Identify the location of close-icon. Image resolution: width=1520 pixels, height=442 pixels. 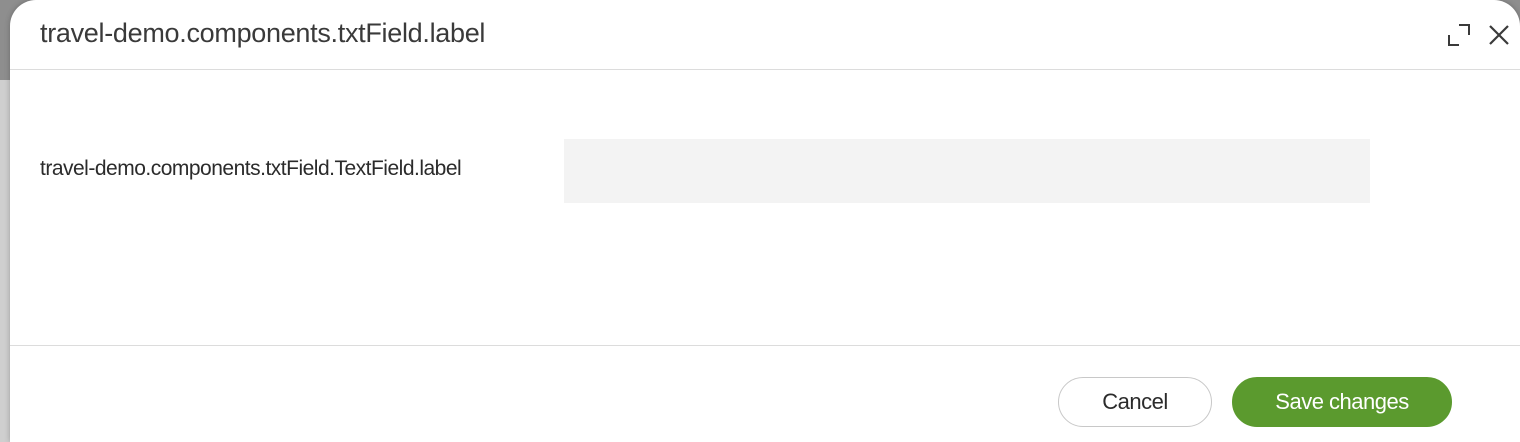
(1499, 35).